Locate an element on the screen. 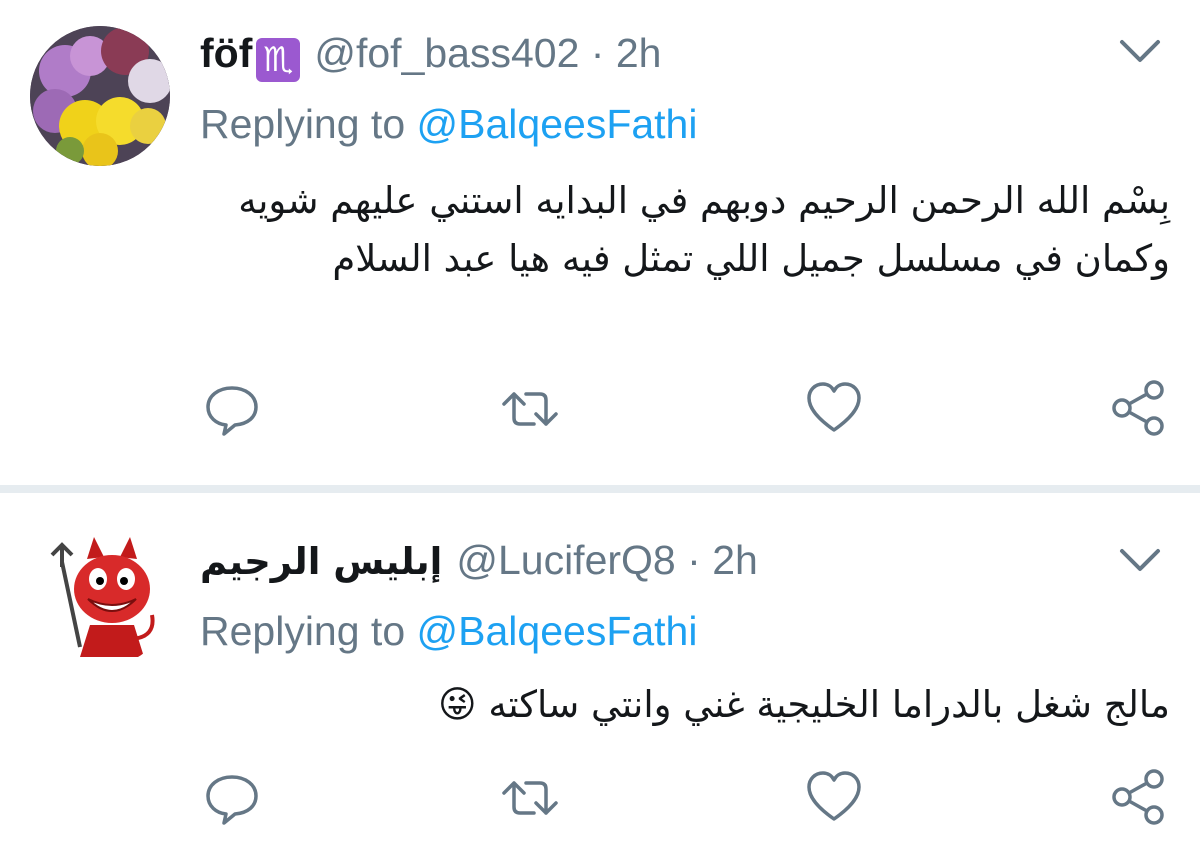 The height and width of the screenshot is (847, 1200). replying-to-line: Replying to @BalqeesFathi is located at coordinates (448, 631).